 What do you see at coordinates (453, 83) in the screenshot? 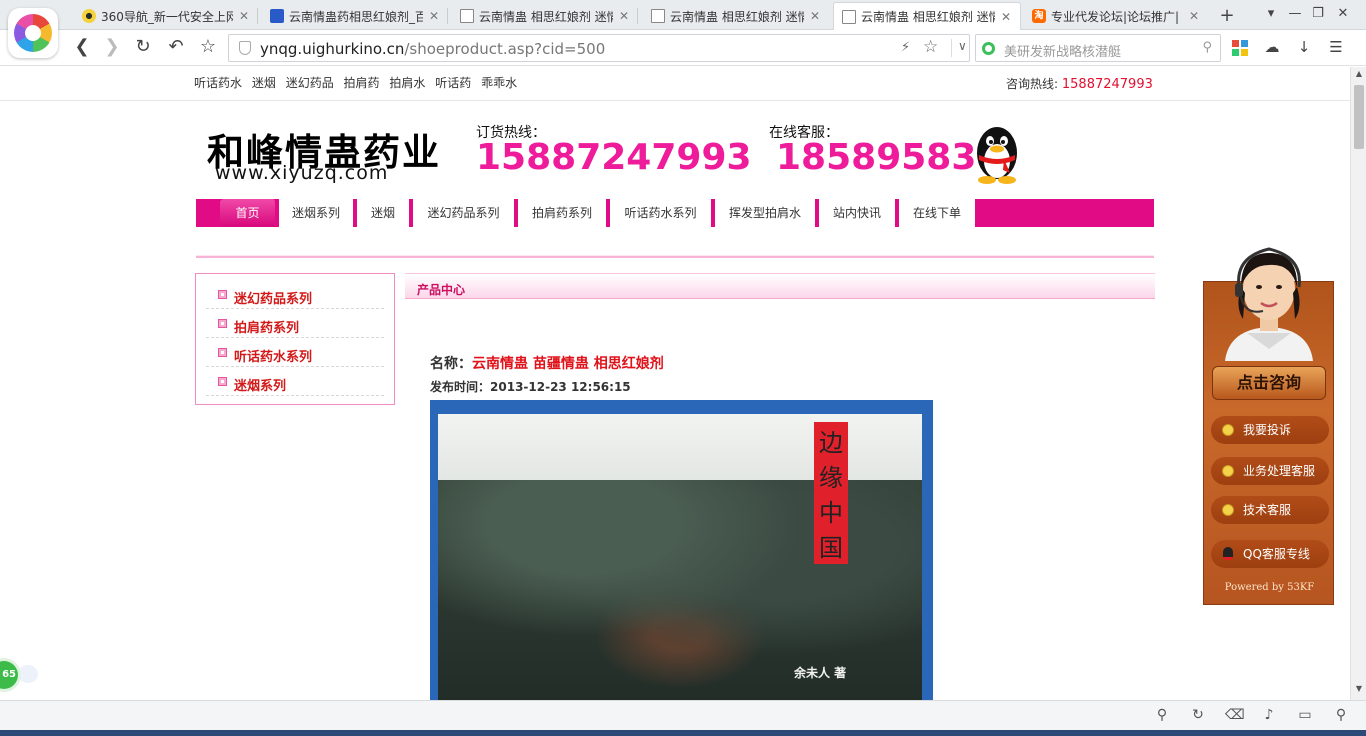
I see `top-link: 听话药` at bounding box center [453, 83].